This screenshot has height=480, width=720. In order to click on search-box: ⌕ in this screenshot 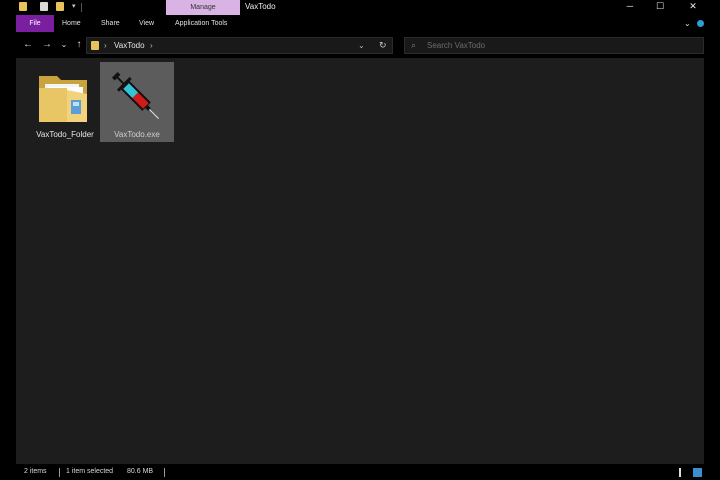, I will do `click(554, 45)`.